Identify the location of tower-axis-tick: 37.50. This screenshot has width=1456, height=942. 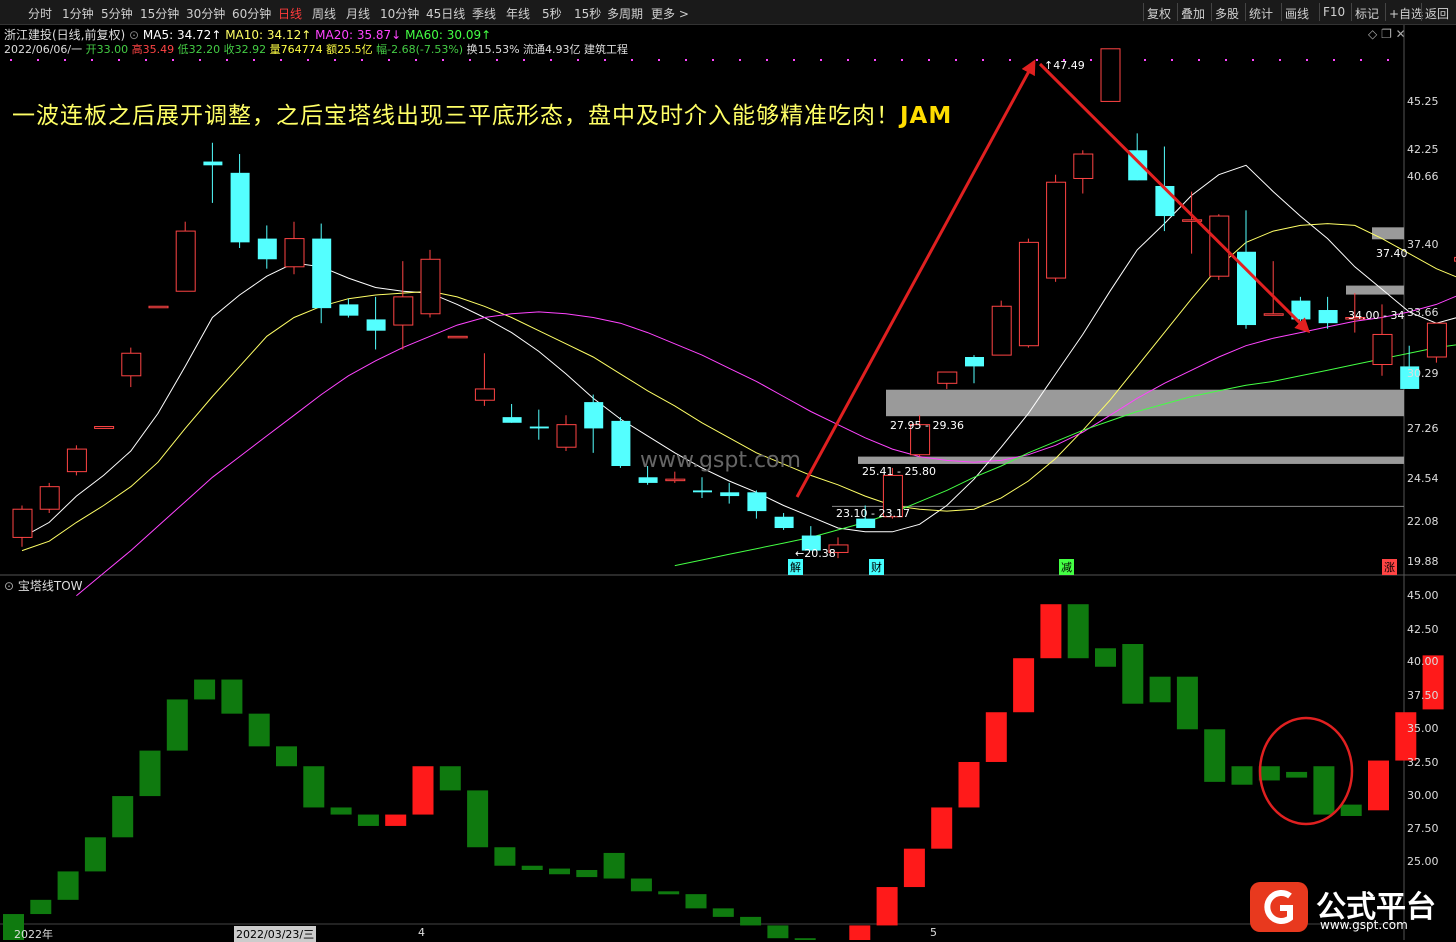
(1423, 695).